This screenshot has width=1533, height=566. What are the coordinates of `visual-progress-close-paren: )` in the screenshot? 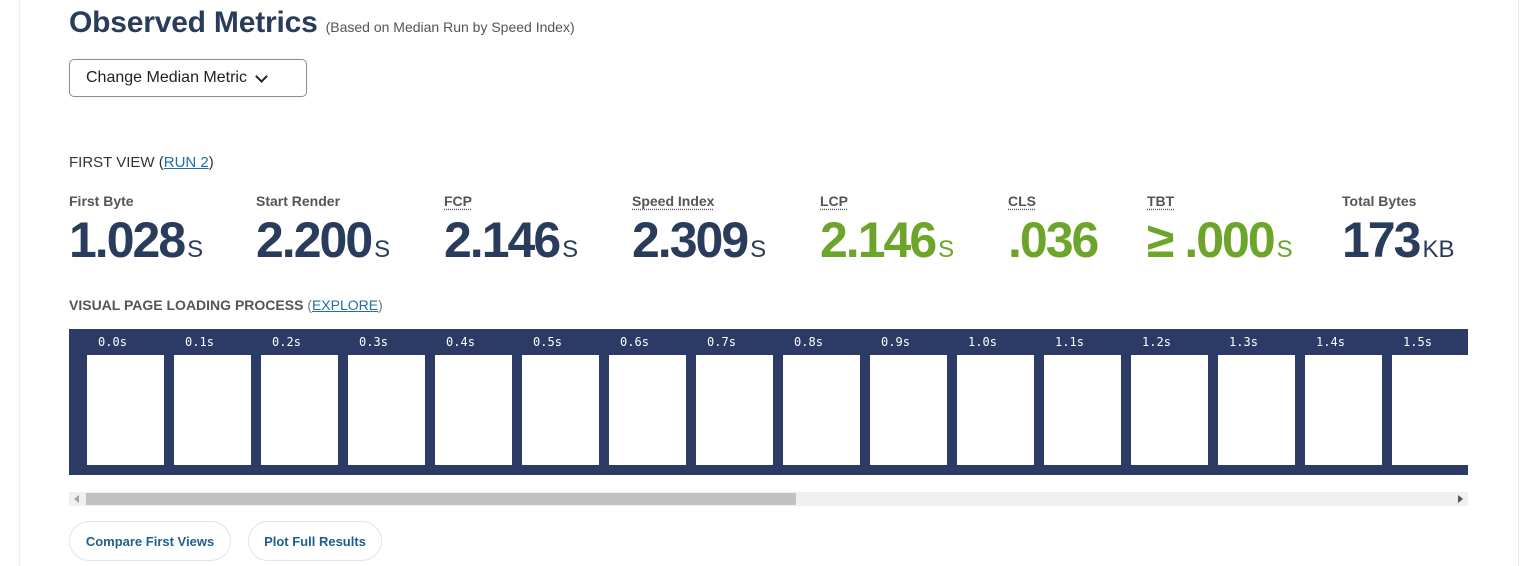 It's located at (380, 305).